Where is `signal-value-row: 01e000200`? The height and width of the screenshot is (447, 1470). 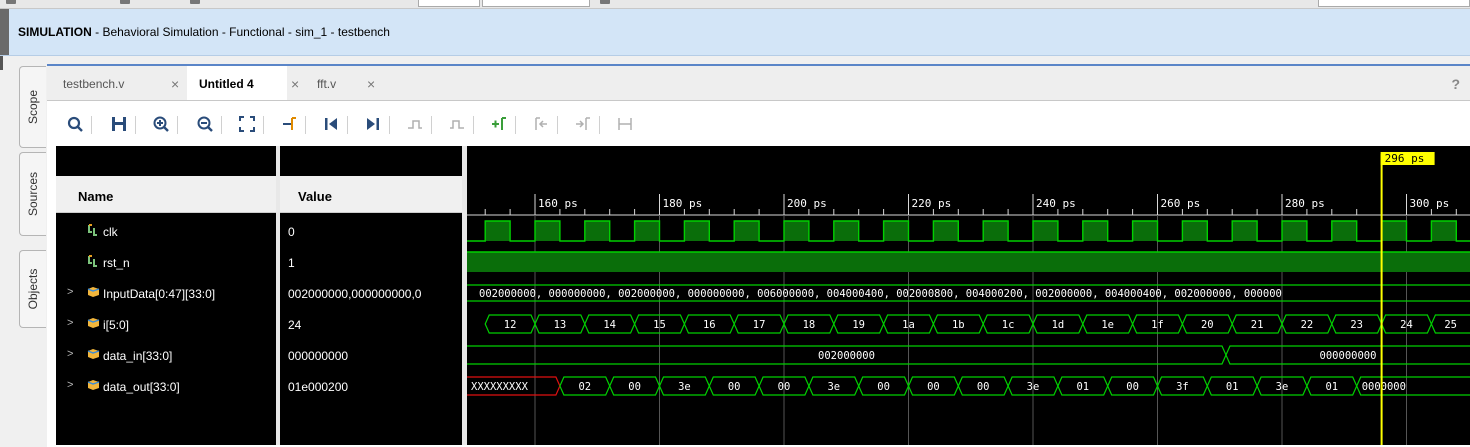 signal-value-row: 01e000200 is located at coordinates (375, 386).